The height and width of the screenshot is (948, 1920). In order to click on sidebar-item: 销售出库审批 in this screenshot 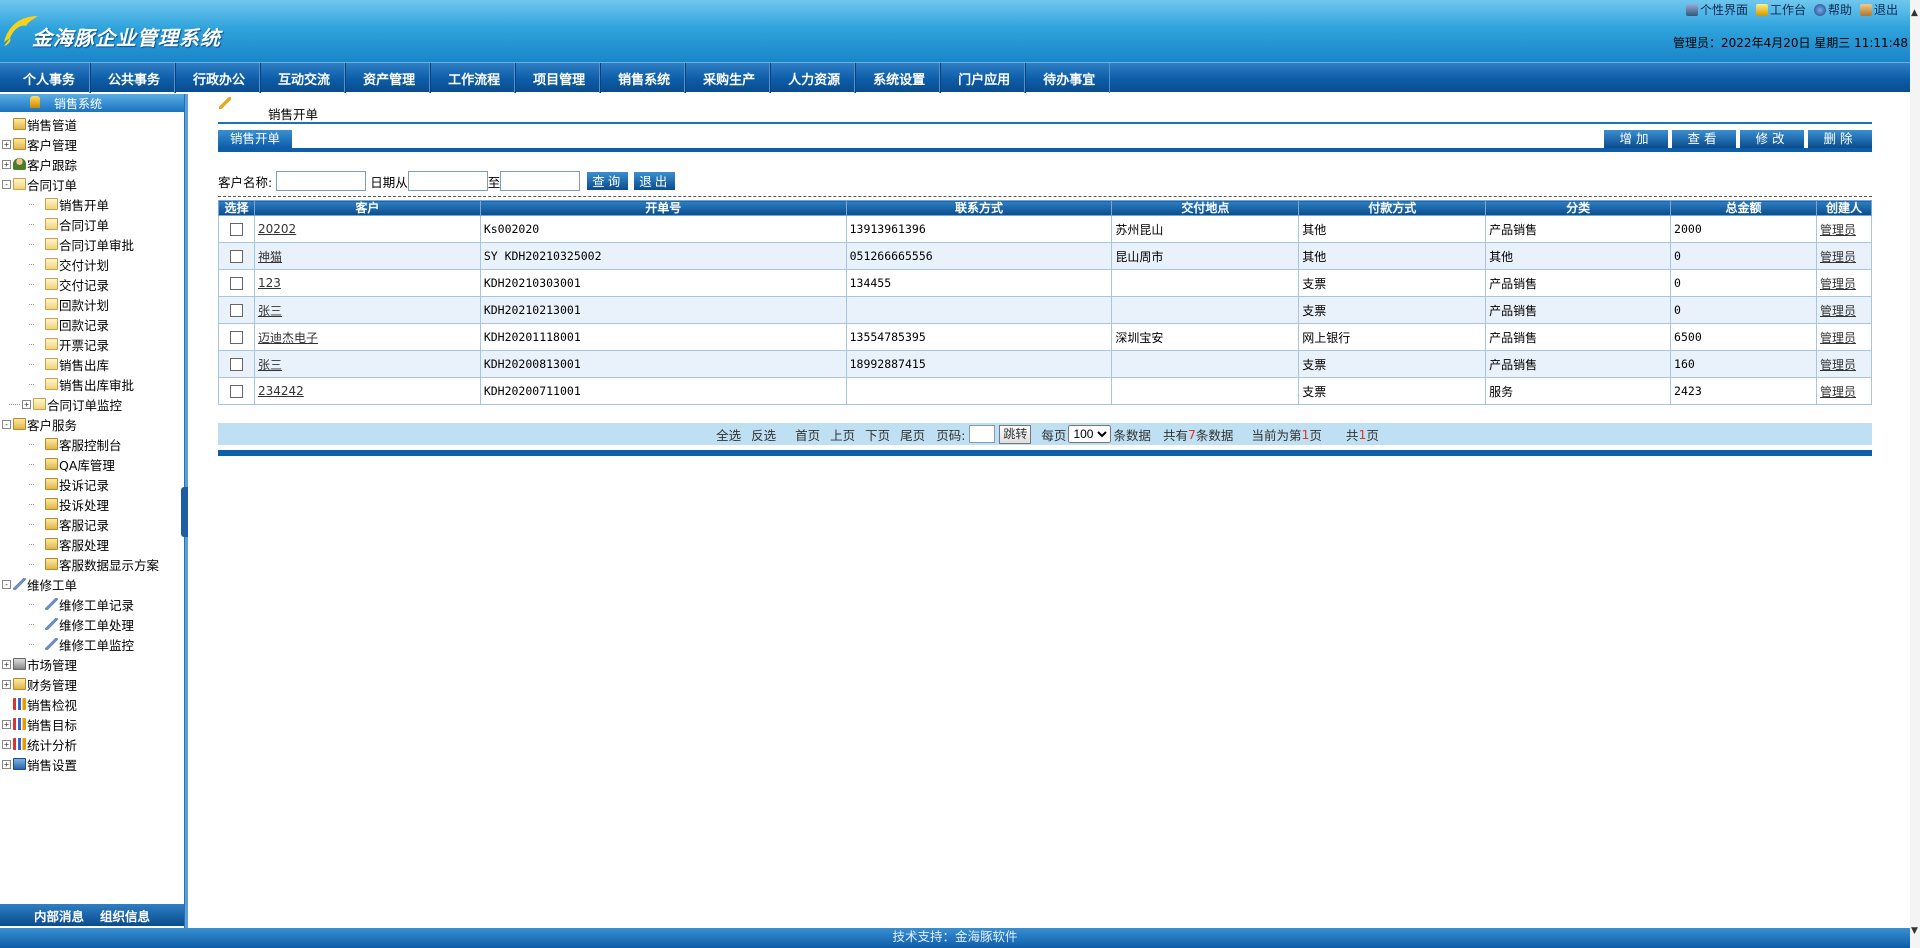, I will do `click(92, 384)`.